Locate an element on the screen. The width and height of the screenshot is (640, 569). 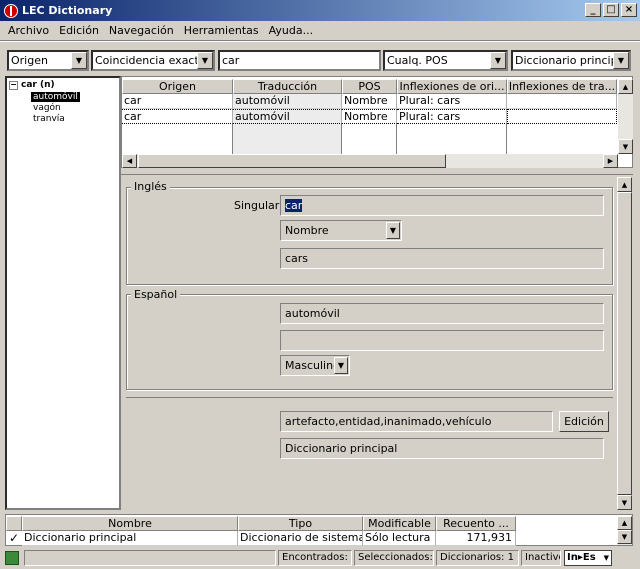
dict-name-cell: Diccionario principal is located at coordinates (130, 538).